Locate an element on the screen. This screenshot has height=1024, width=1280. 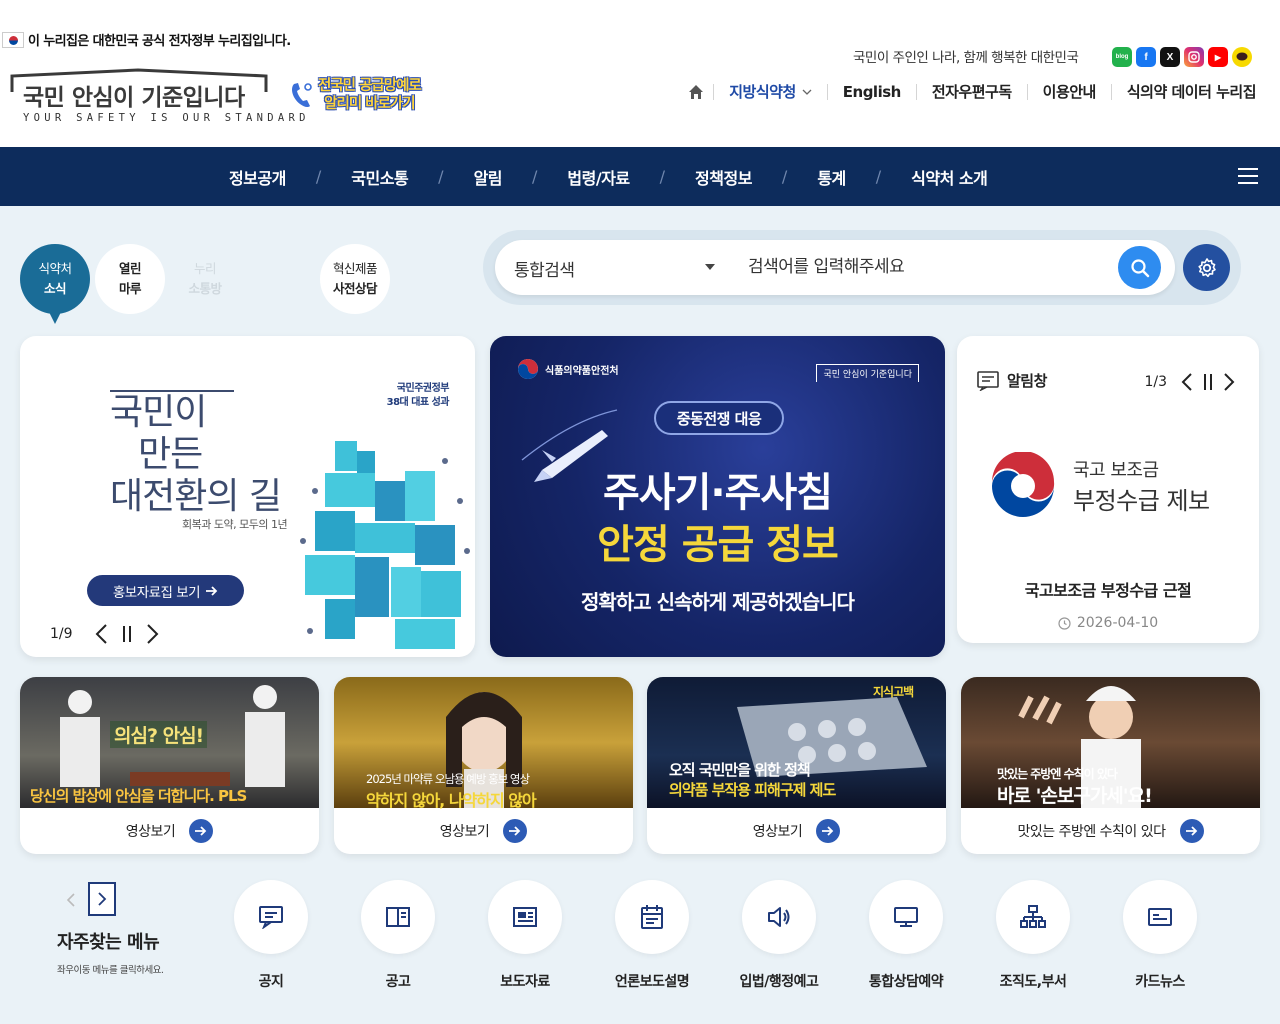
tab-label-line1: 열린 is located at coordinates (130, 268).